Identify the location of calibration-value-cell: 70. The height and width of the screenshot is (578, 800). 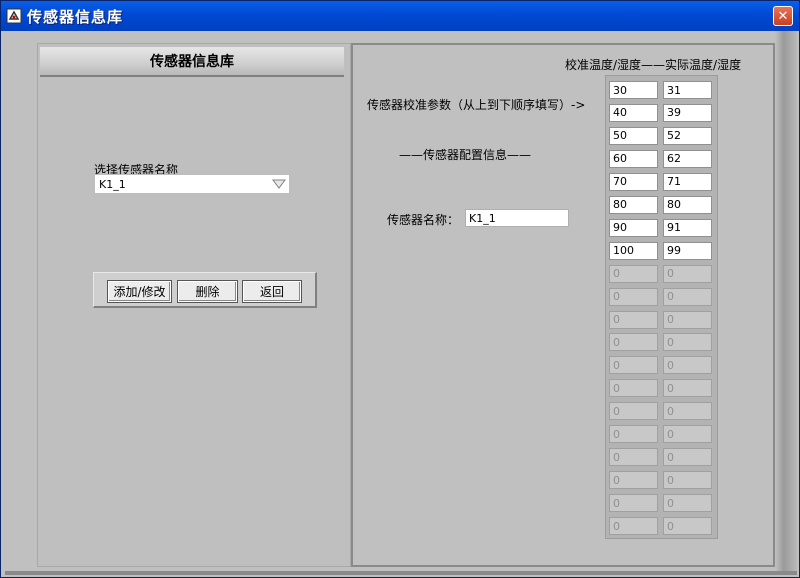
(633, 181).